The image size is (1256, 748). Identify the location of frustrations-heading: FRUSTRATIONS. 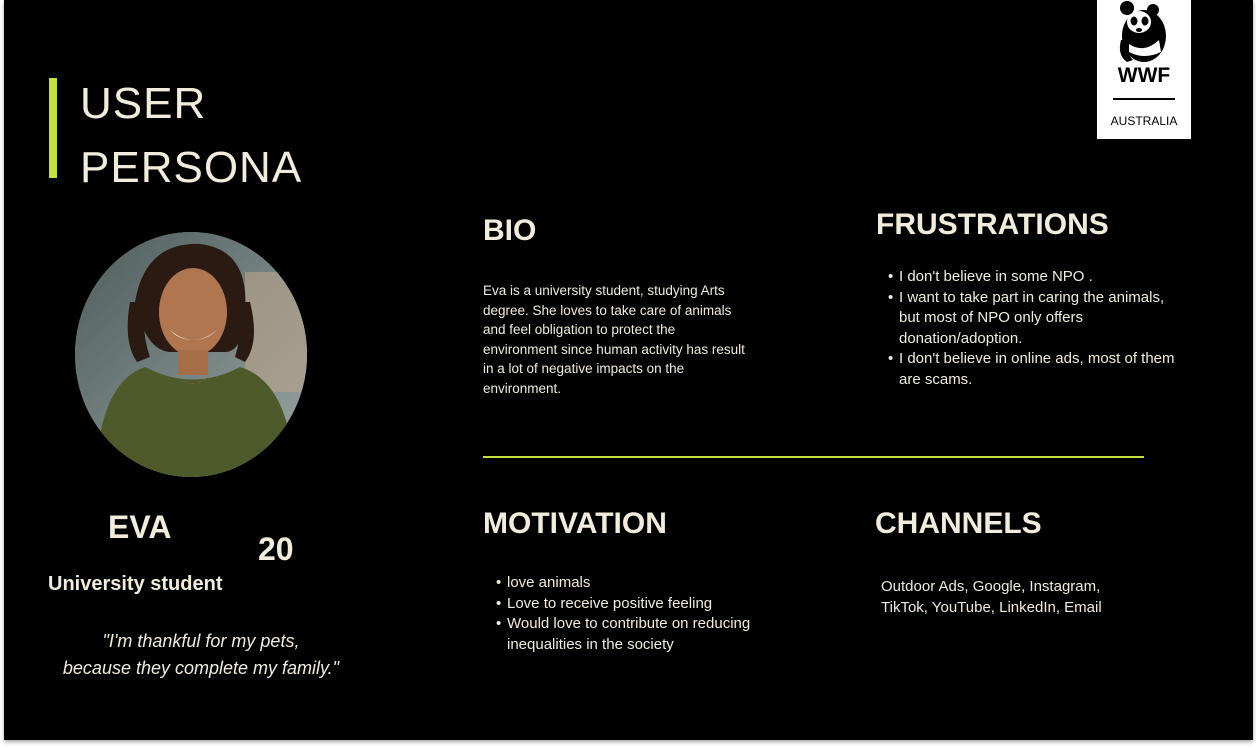
(992, 224).